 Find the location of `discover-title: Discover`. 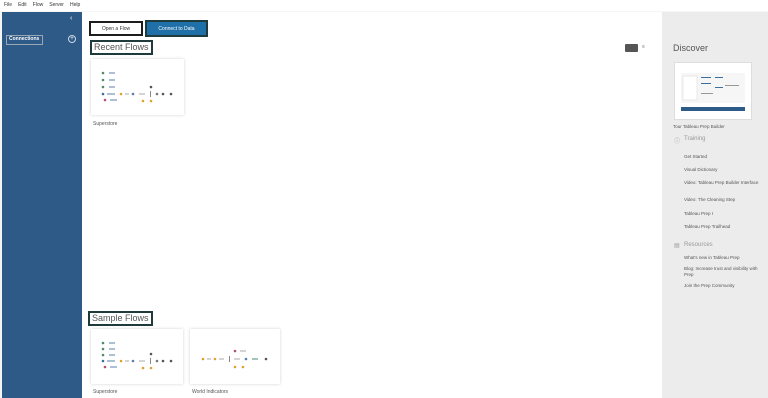

discover-title: Discover is located at coordinates (691, 48).